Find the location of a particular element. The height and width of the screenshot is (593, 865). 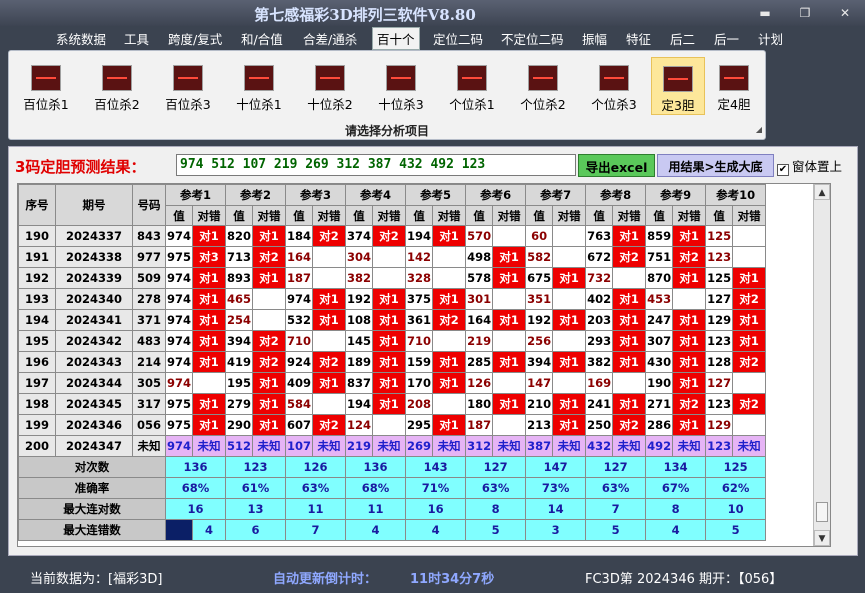

menu-features: 特征 is located at coordinates (638, 38).